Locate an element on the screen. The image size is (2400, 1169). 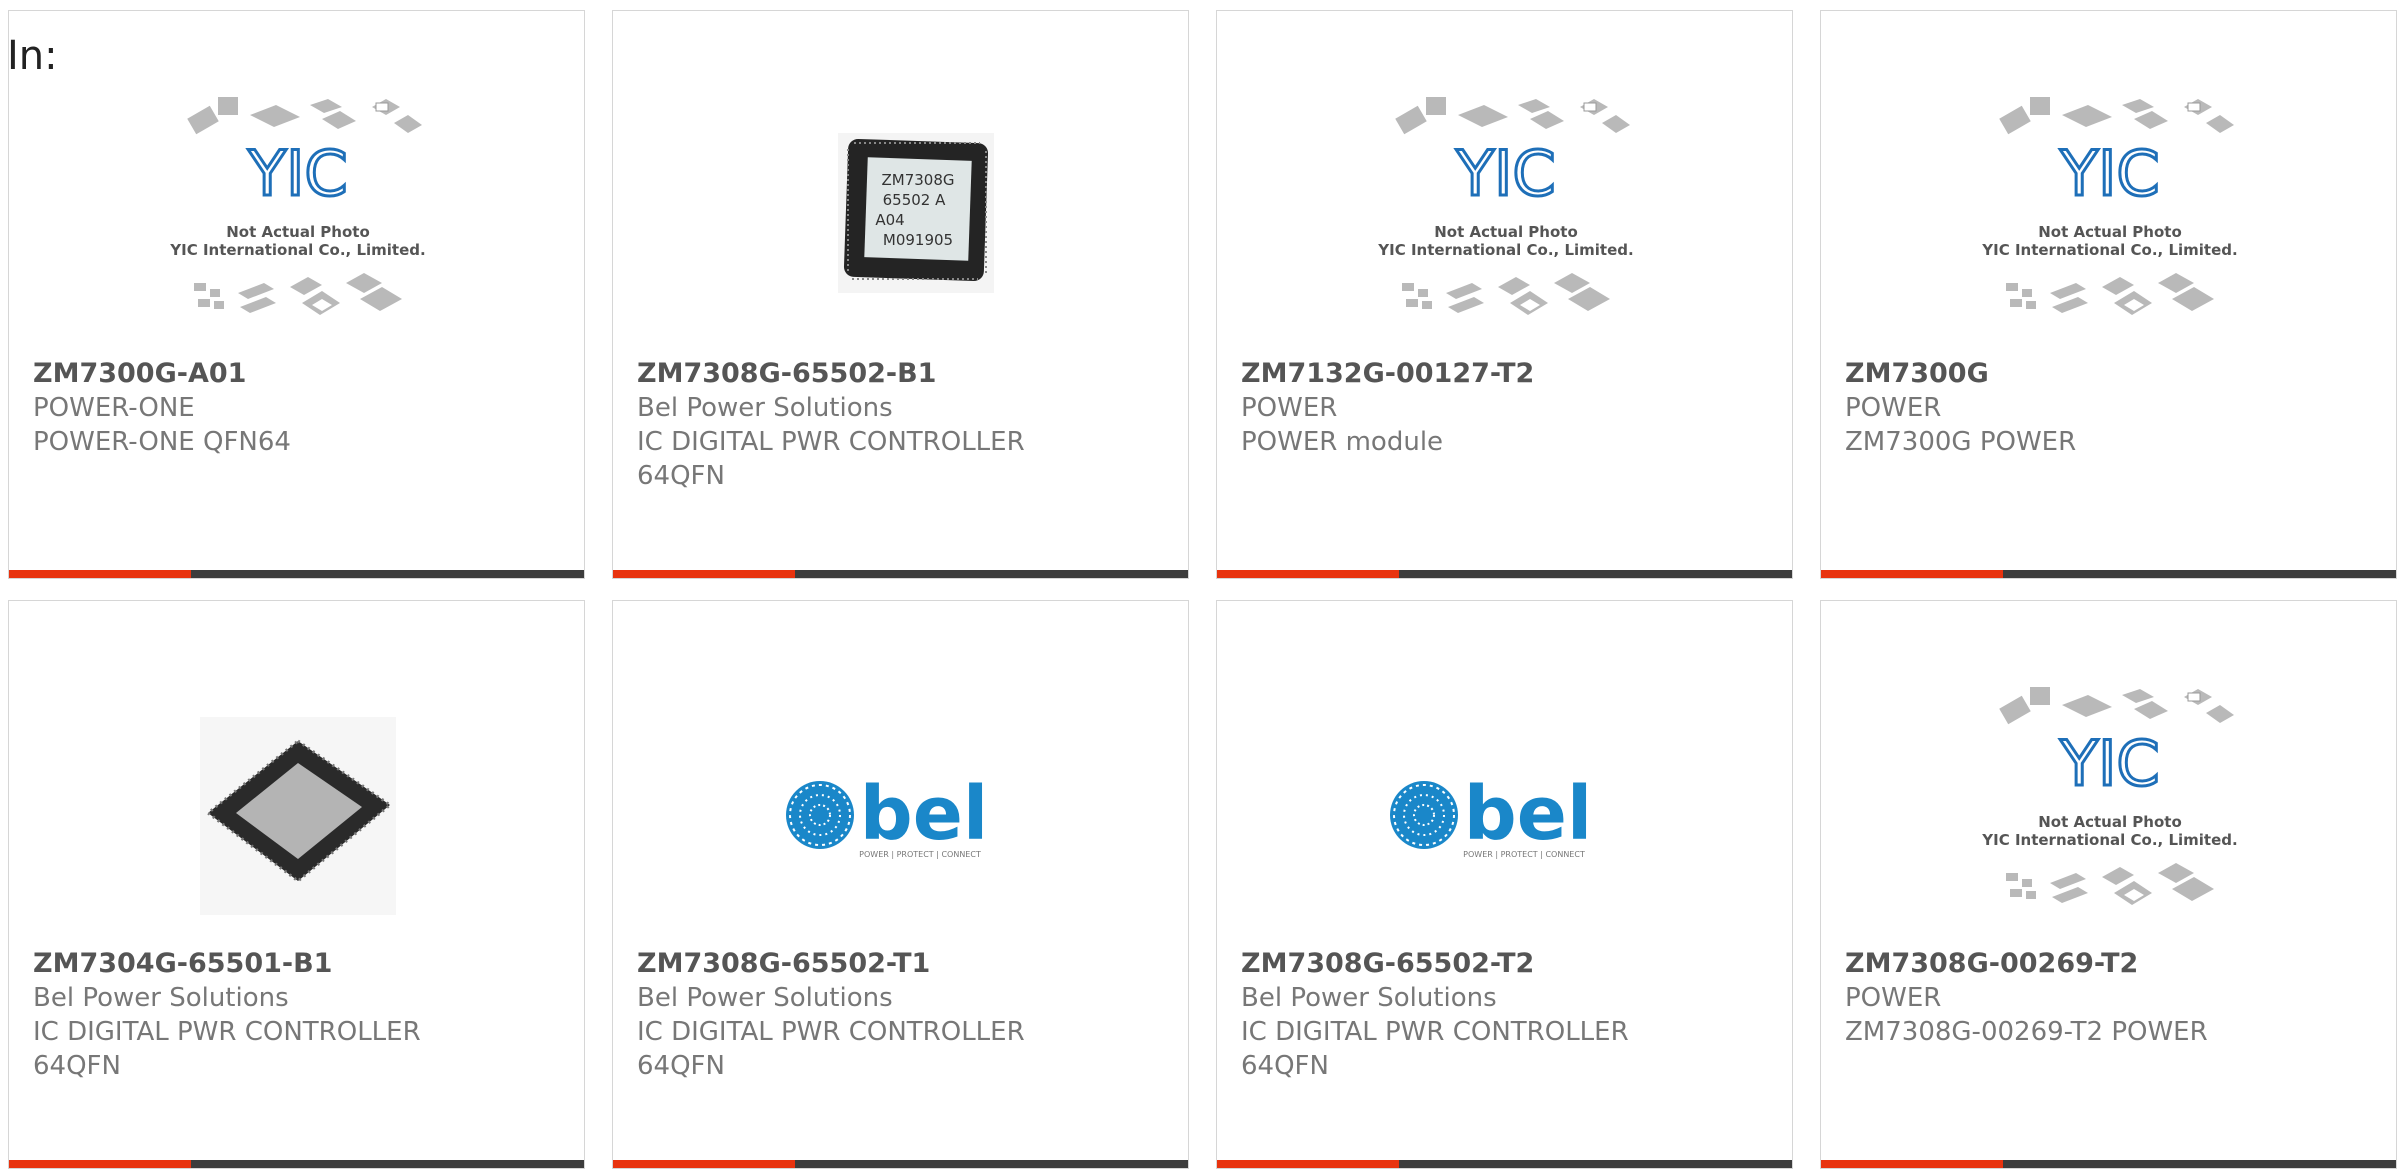
filter-label: In: is located at coordinates (32, 56).